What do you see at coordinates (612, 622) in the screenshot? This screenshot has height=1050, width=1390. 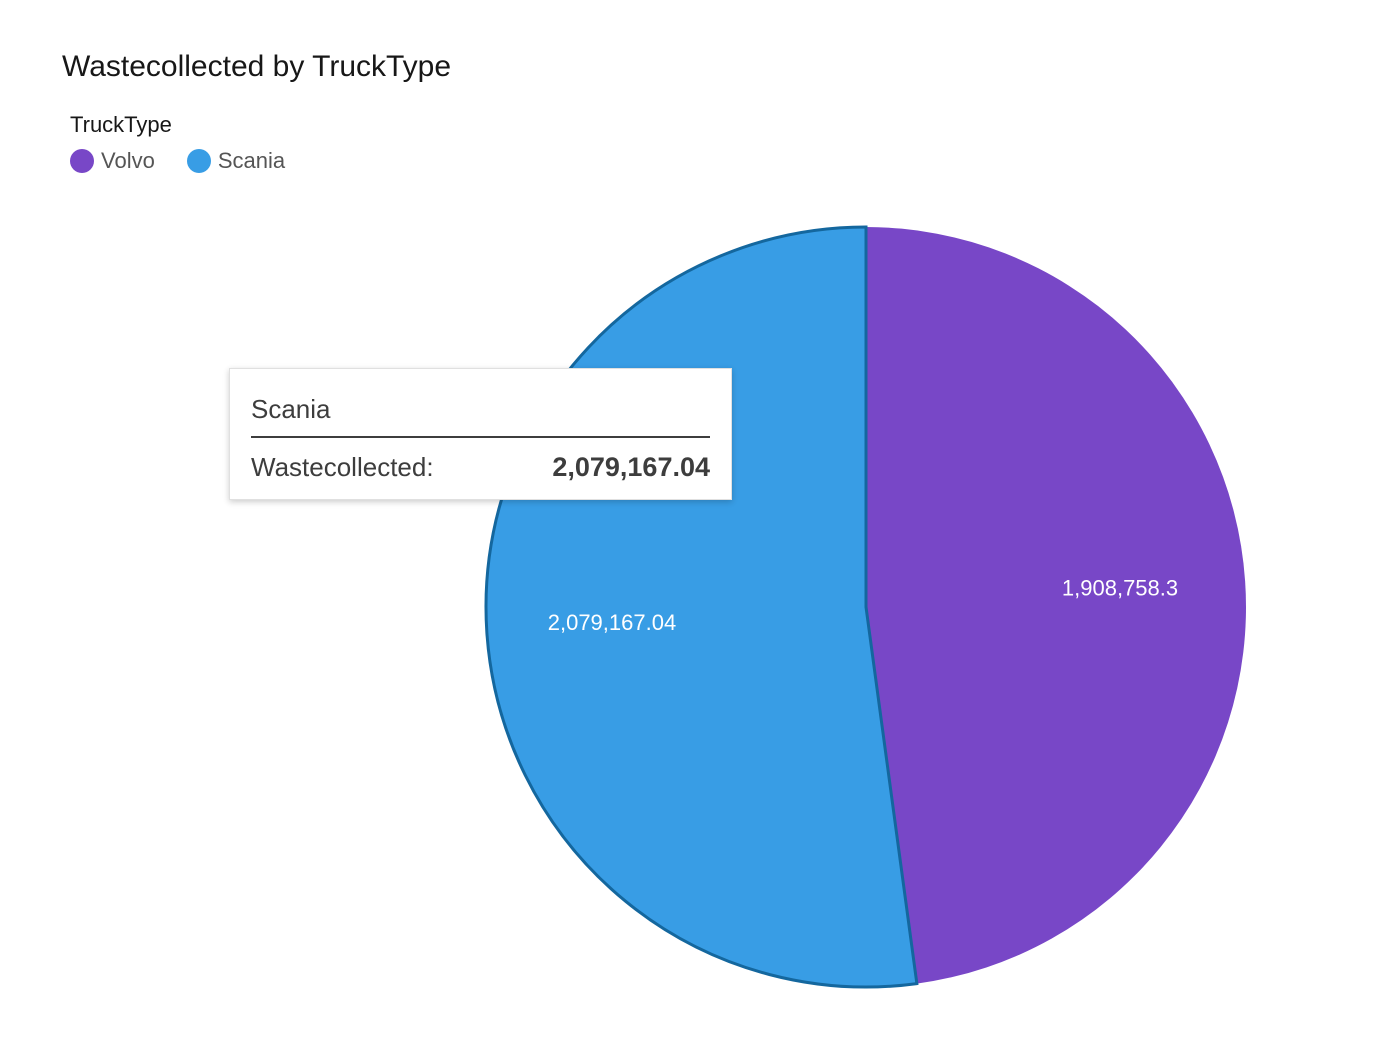 I see `slice-label-scania: 2,079,167.04` at bounding box center [612, 622].